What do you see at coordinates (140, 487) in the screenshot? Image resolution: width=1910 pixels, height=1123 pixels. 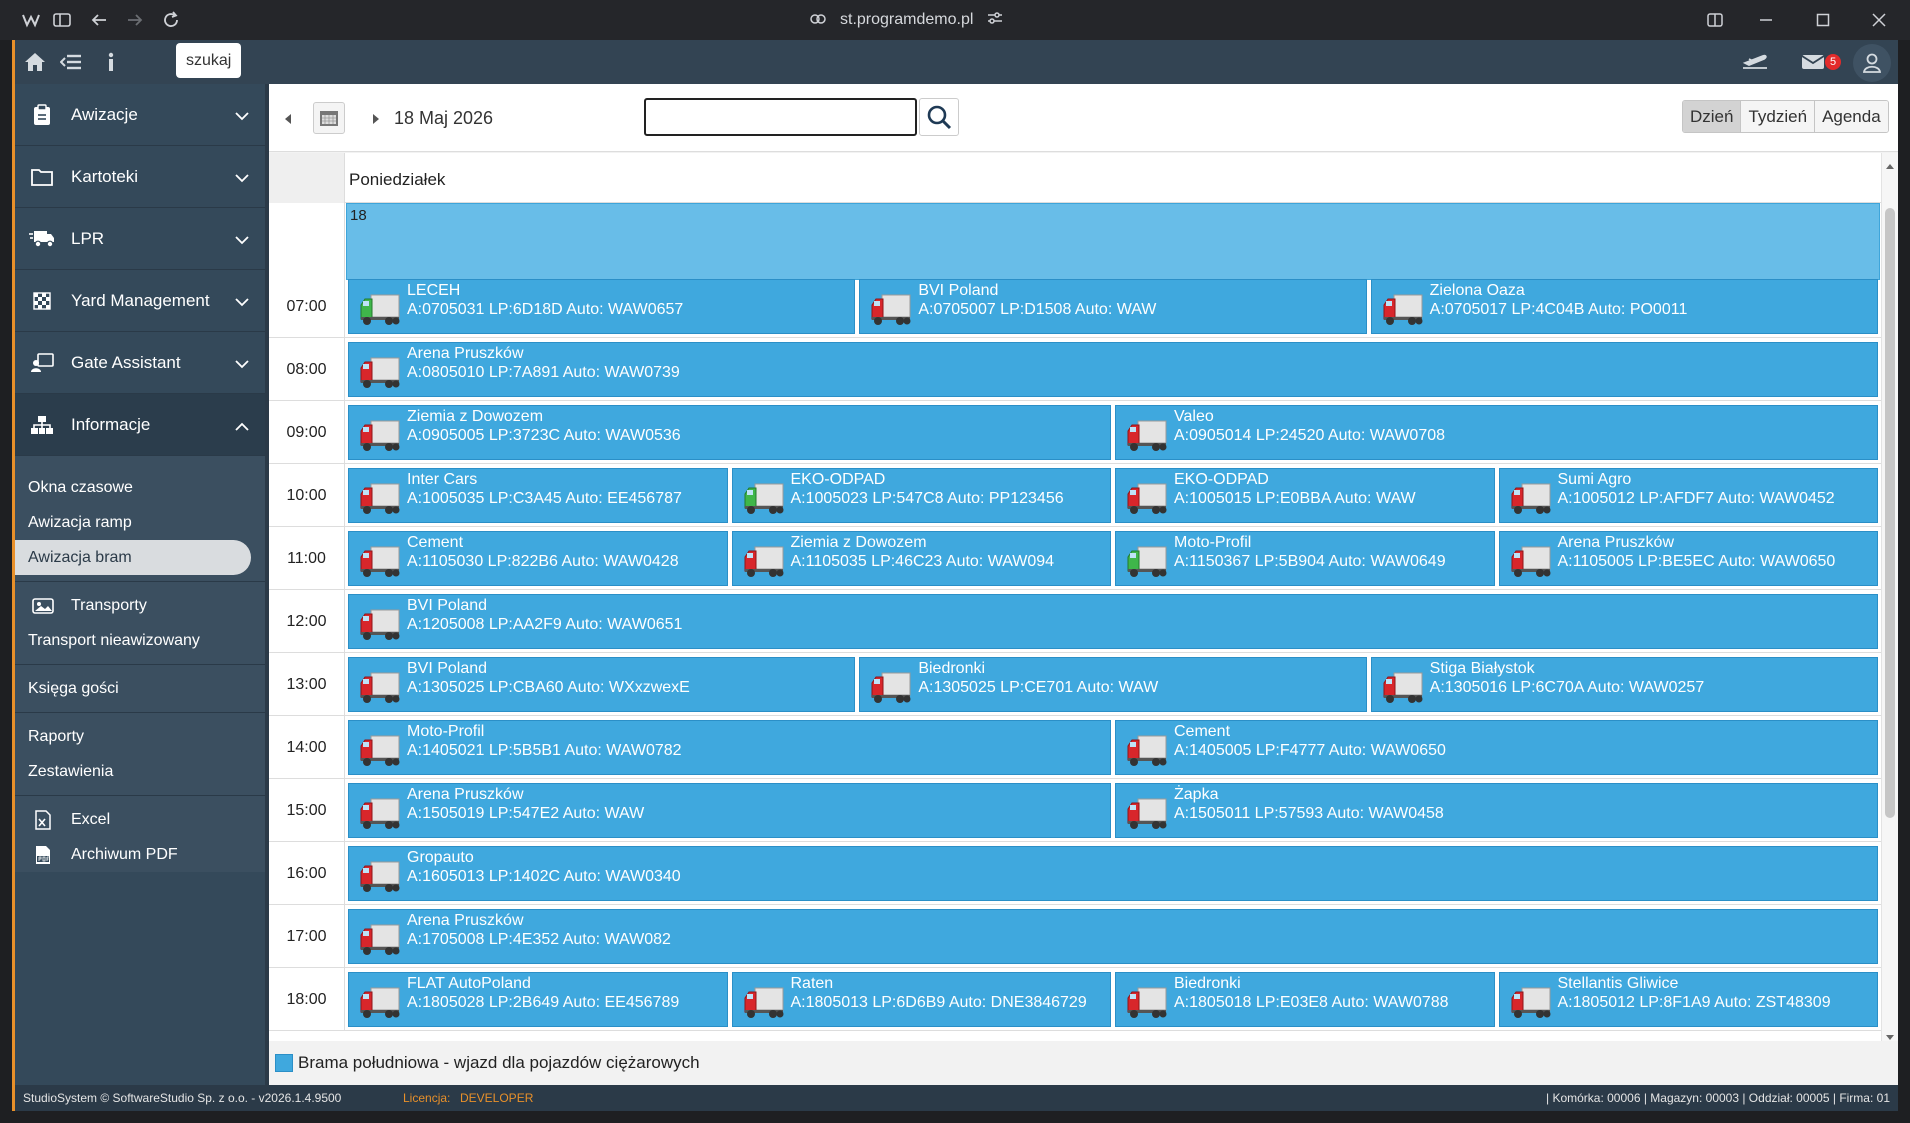 I see `submenu-okna-czasowe: Okna czasowe` at bounding box center [140, 487].